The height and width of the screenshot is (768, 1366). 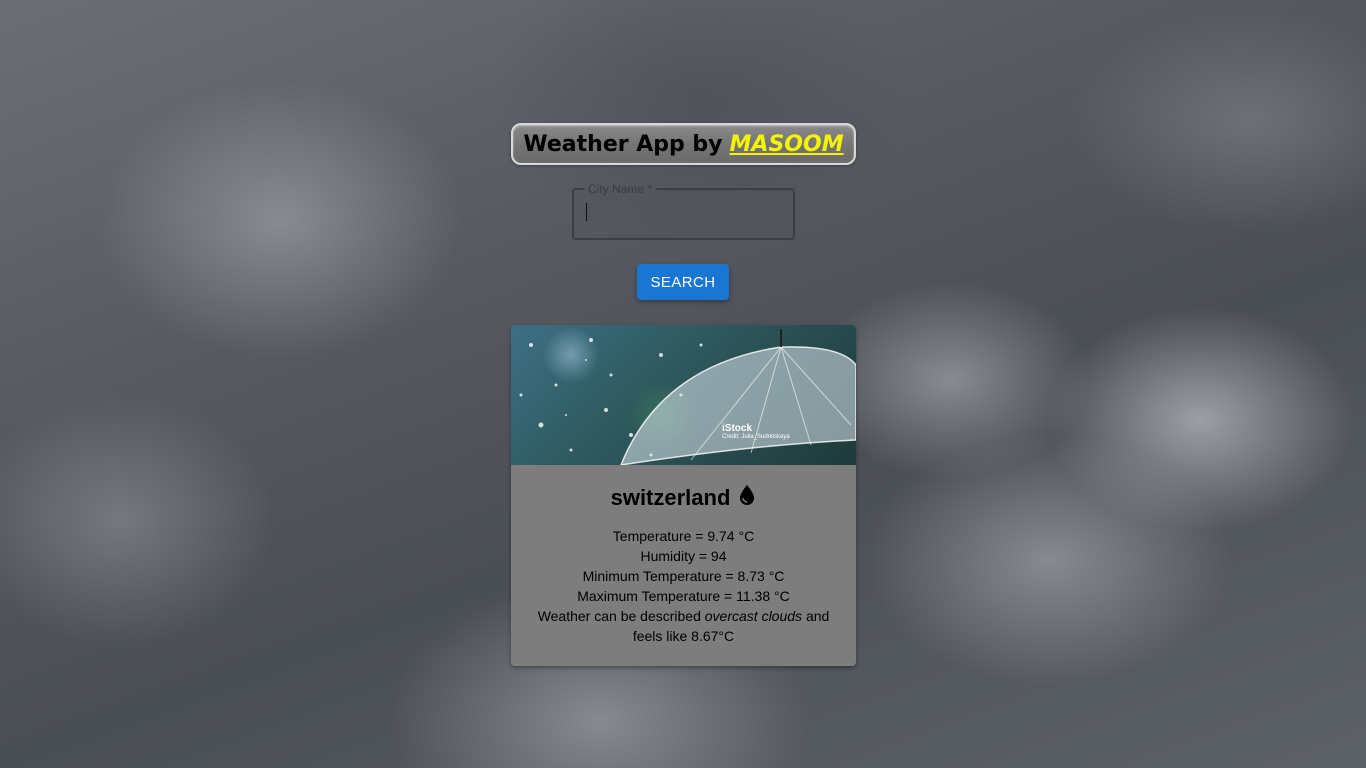 I want to click on weather-image: iStock Credit: Julia_Sudnitskaya, so click(x=683, y=395).